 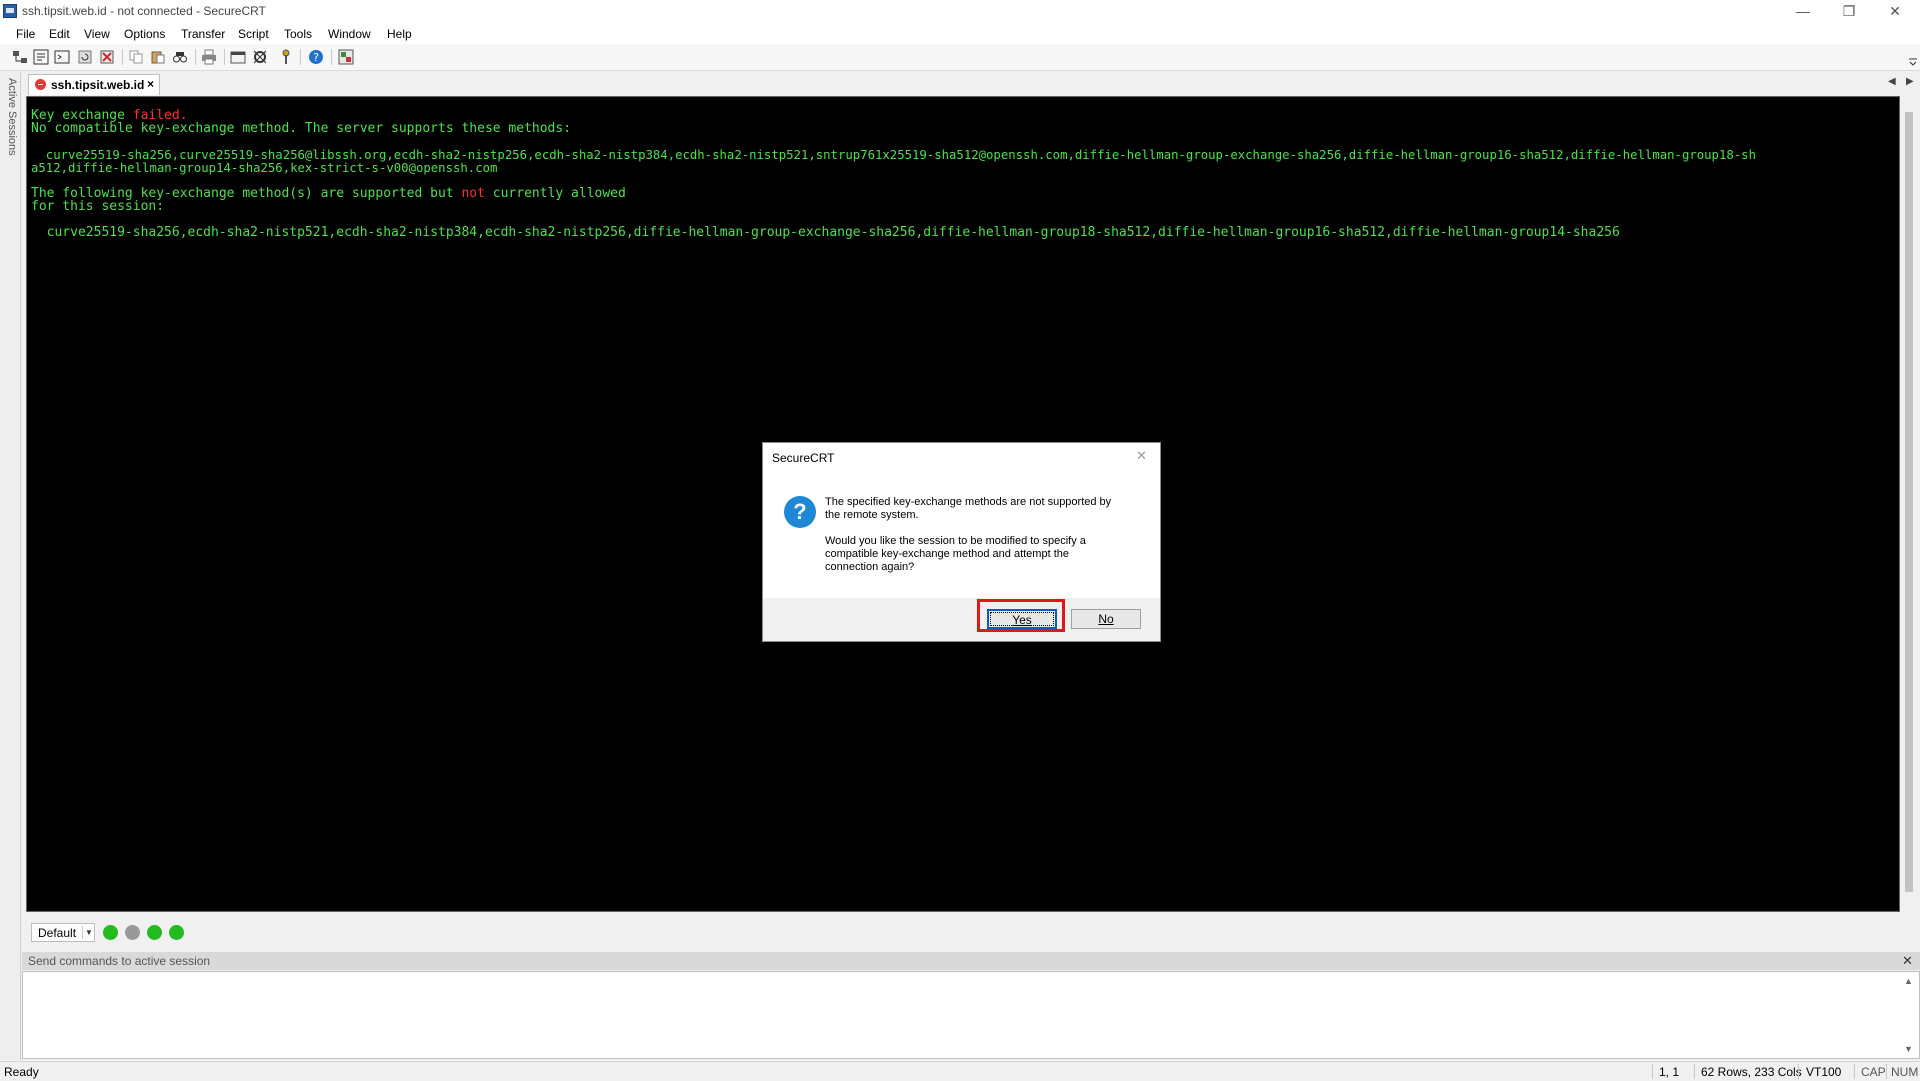 I want to click on menu-window: Window, so click(x=349, y=34).